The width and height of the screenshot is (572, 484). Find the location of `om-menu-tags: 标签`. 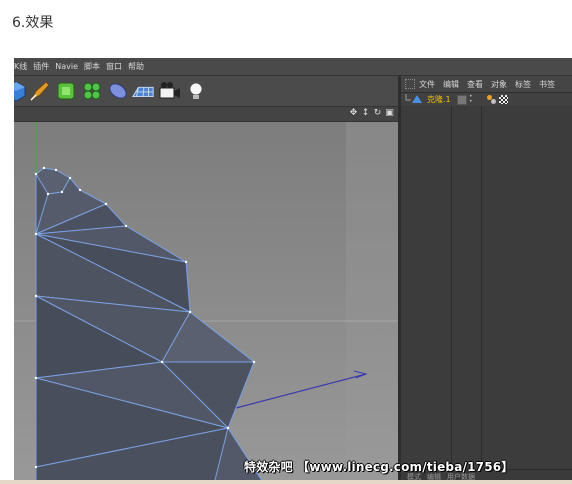

om-menu-tags: 标签 is located at coordinates (523, 84).